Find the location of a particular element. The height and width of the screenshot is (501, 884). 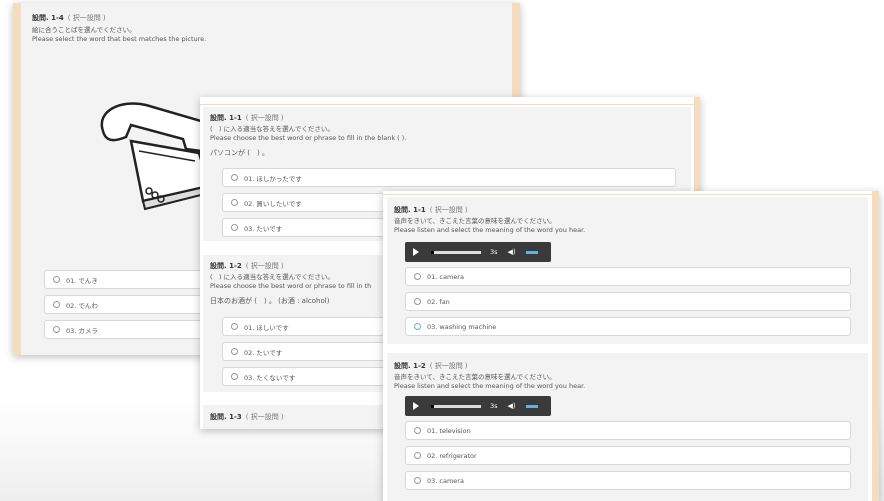

option-1: 01. ほしかったです is located at coordinates (449, 177).